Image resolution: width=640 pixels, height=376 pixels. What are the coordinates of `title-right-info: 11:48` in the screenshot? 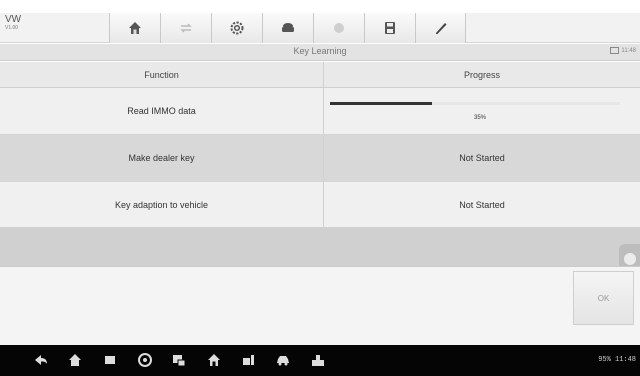 It's located at (623, 50).